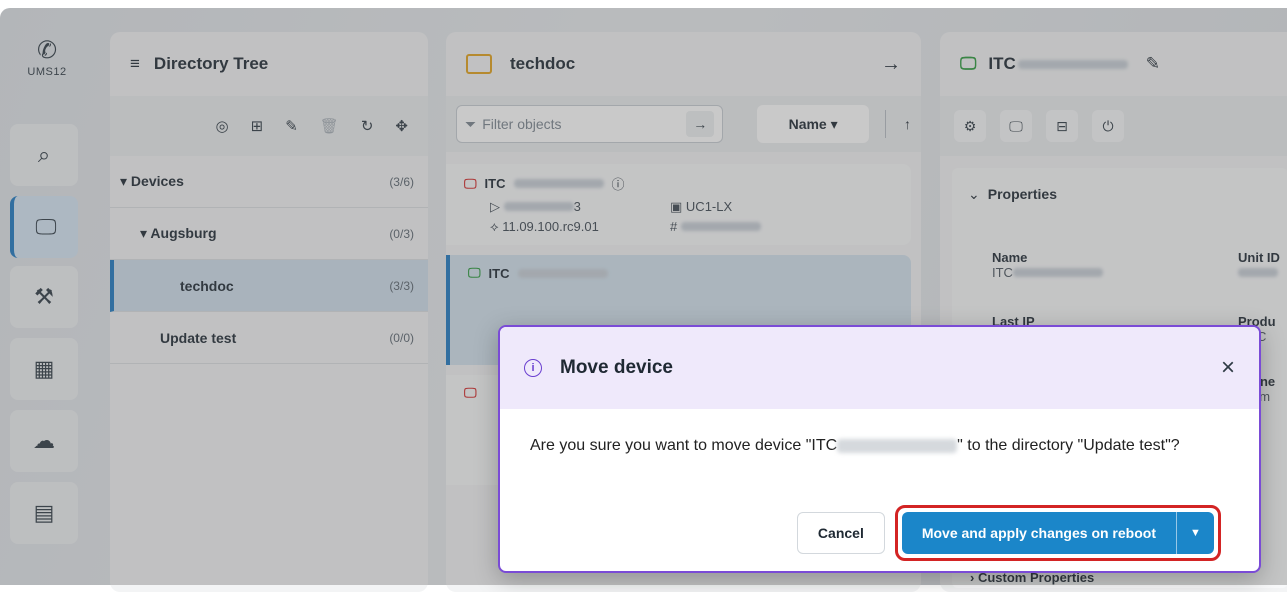 This screenshot has width=1287, height=592. Describe the element at coordinates (1228, 368) in the screenshot. I see `close-icon: ×` at that location.